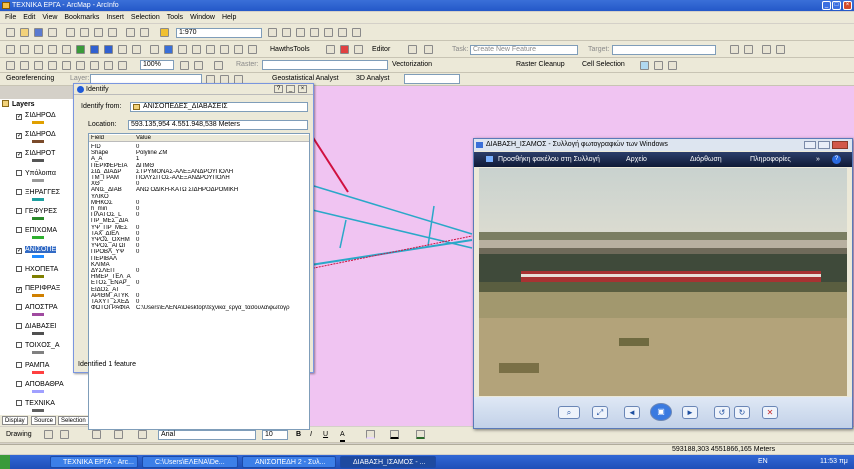 This screenshot has height=469, width=854. Describe the element at coordinates (136, 49) in the screenshot. I see `clear-selection-icon` at that location.